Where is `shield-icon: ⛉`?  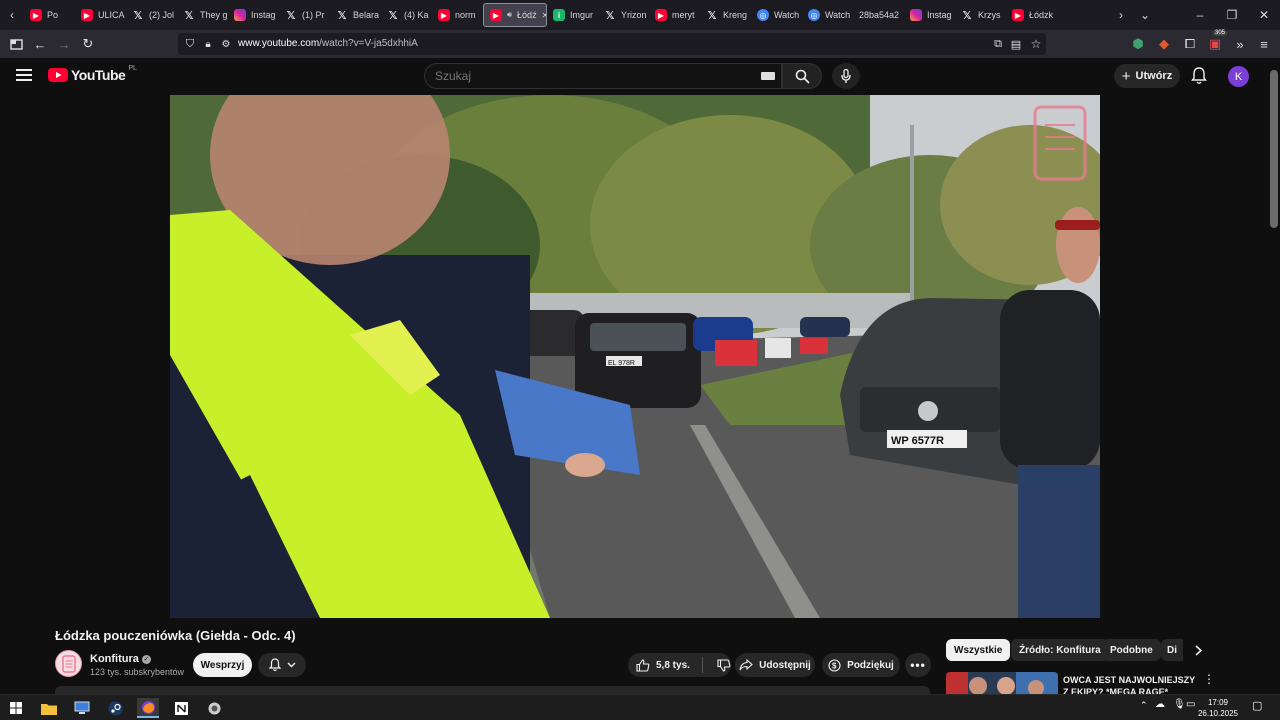 shield-icon: ⛉ is located at coordinates (190, 44).